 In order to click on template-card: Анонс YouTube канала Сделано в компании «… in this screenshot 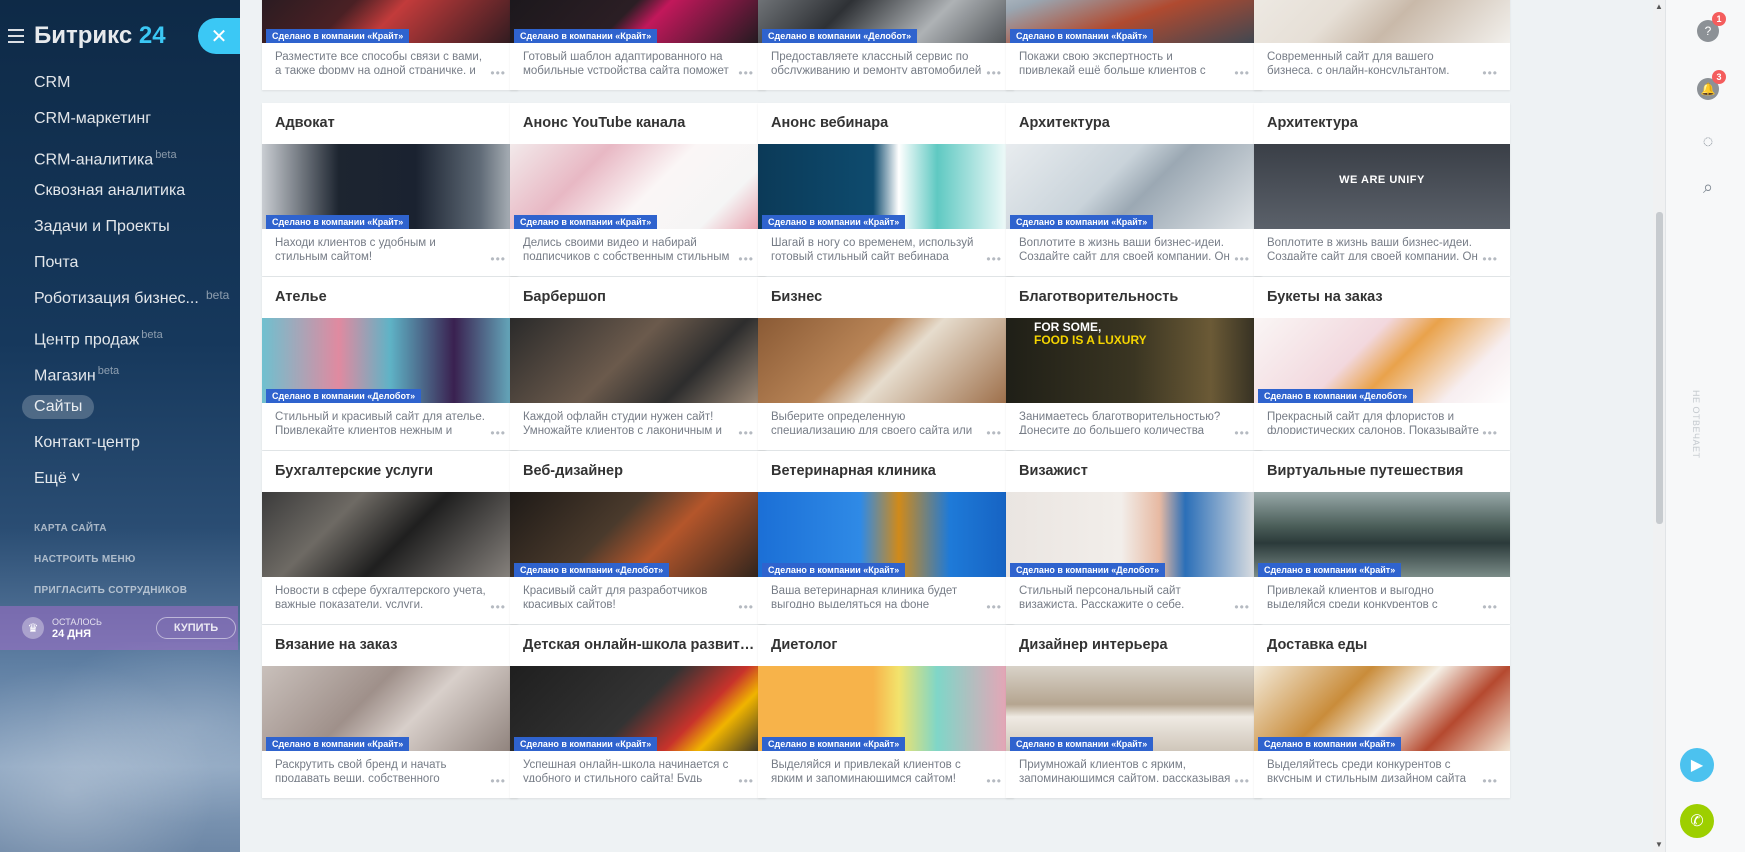, I will do `click(638, 189)`.